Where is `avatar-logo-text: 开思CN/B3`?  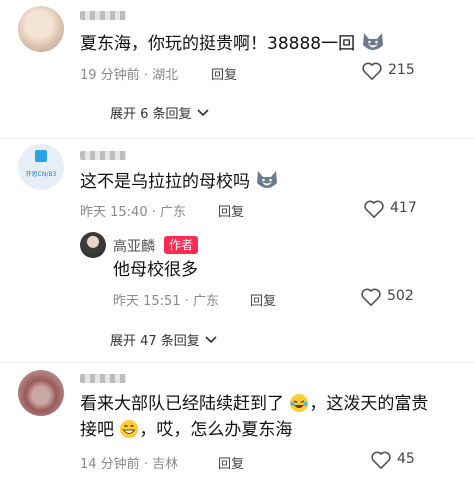
avatar-logo-text: 开思CN/B3 is located at coordinates (41, 174).